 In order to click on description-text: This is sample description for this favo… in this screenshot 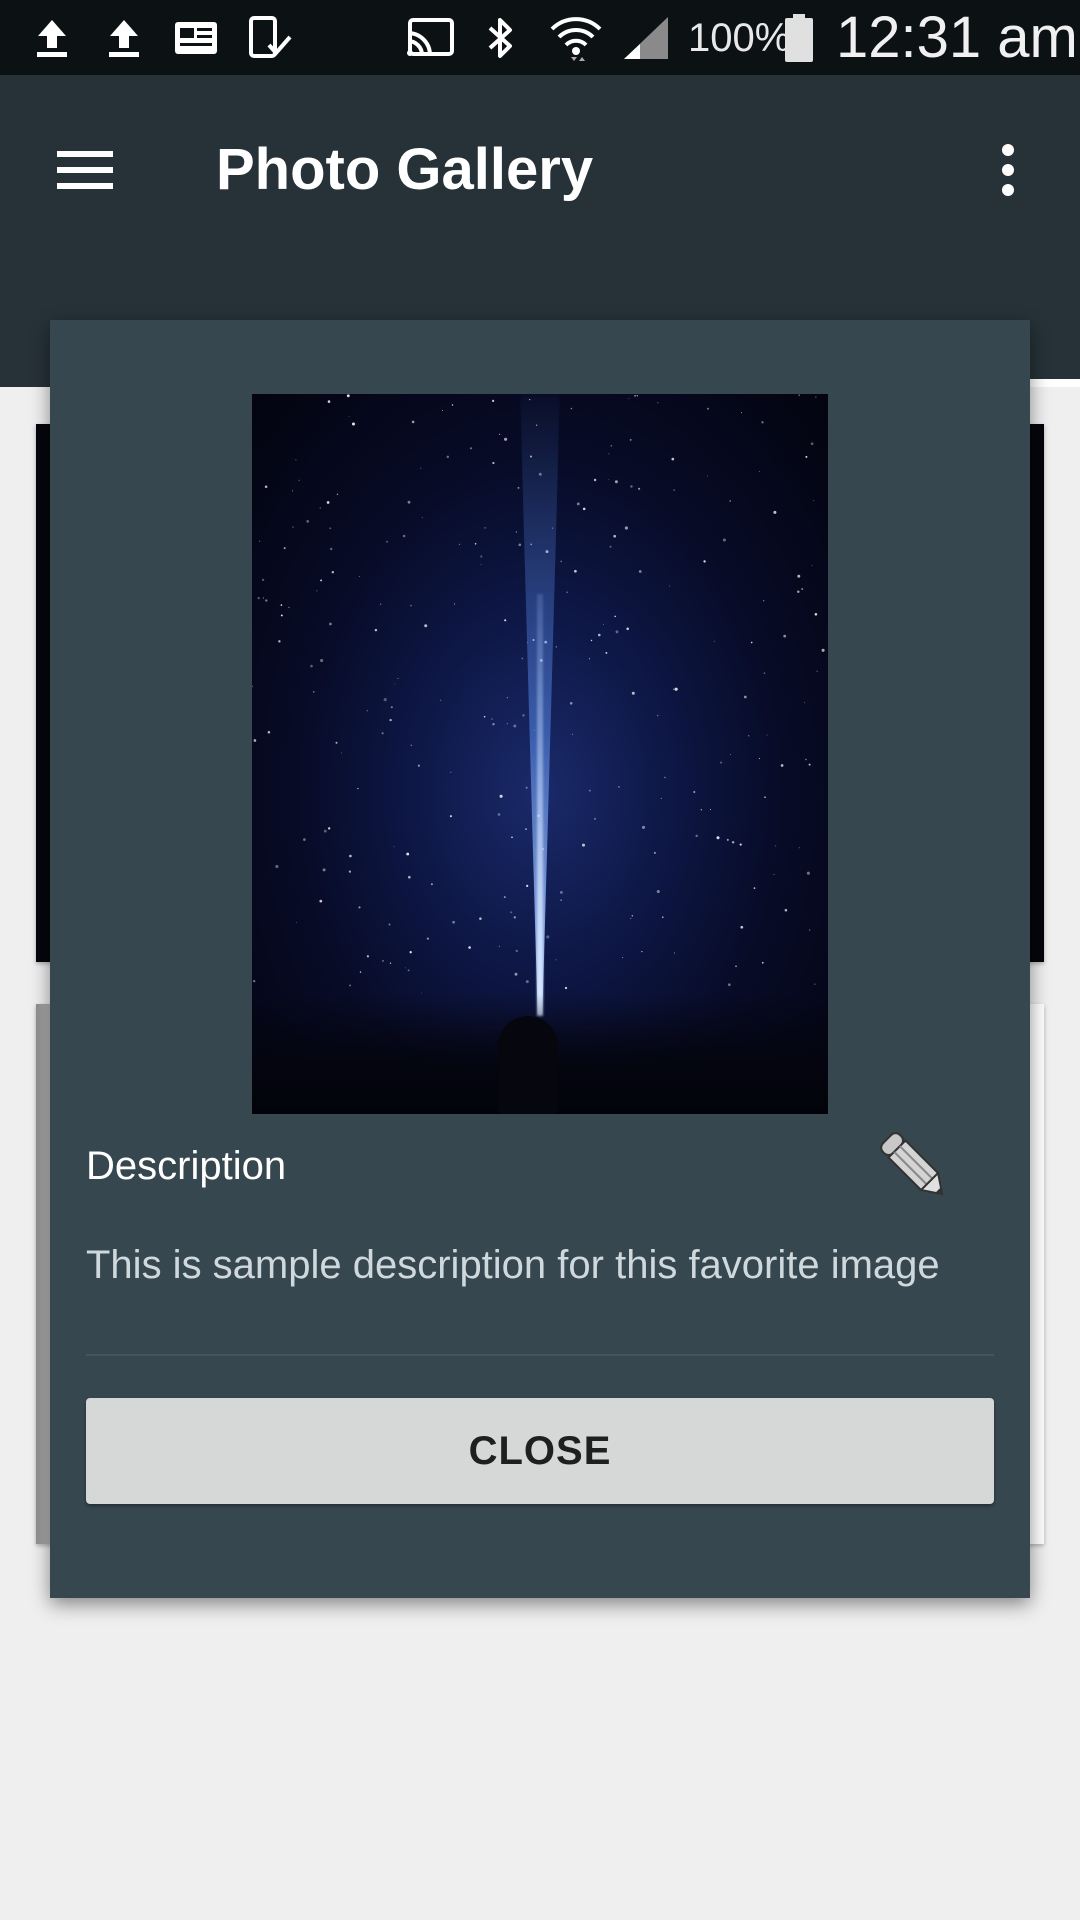, I will do `click(526, 1265)`.